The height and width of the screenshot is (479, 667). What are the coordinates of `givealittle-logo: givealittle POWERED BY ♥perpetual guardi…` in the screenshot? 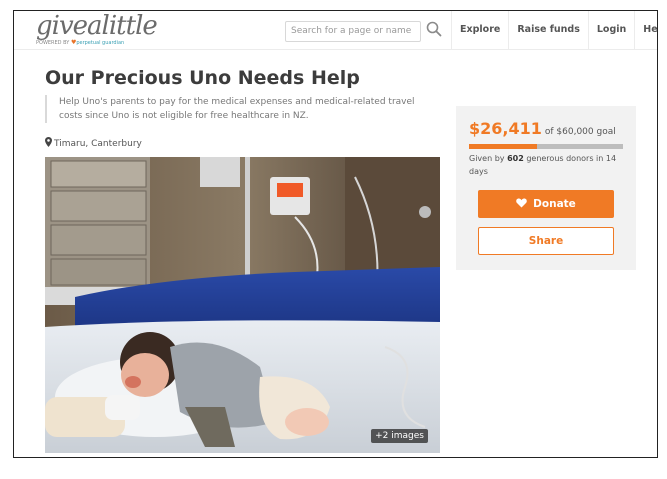 It's located at (97, 28).